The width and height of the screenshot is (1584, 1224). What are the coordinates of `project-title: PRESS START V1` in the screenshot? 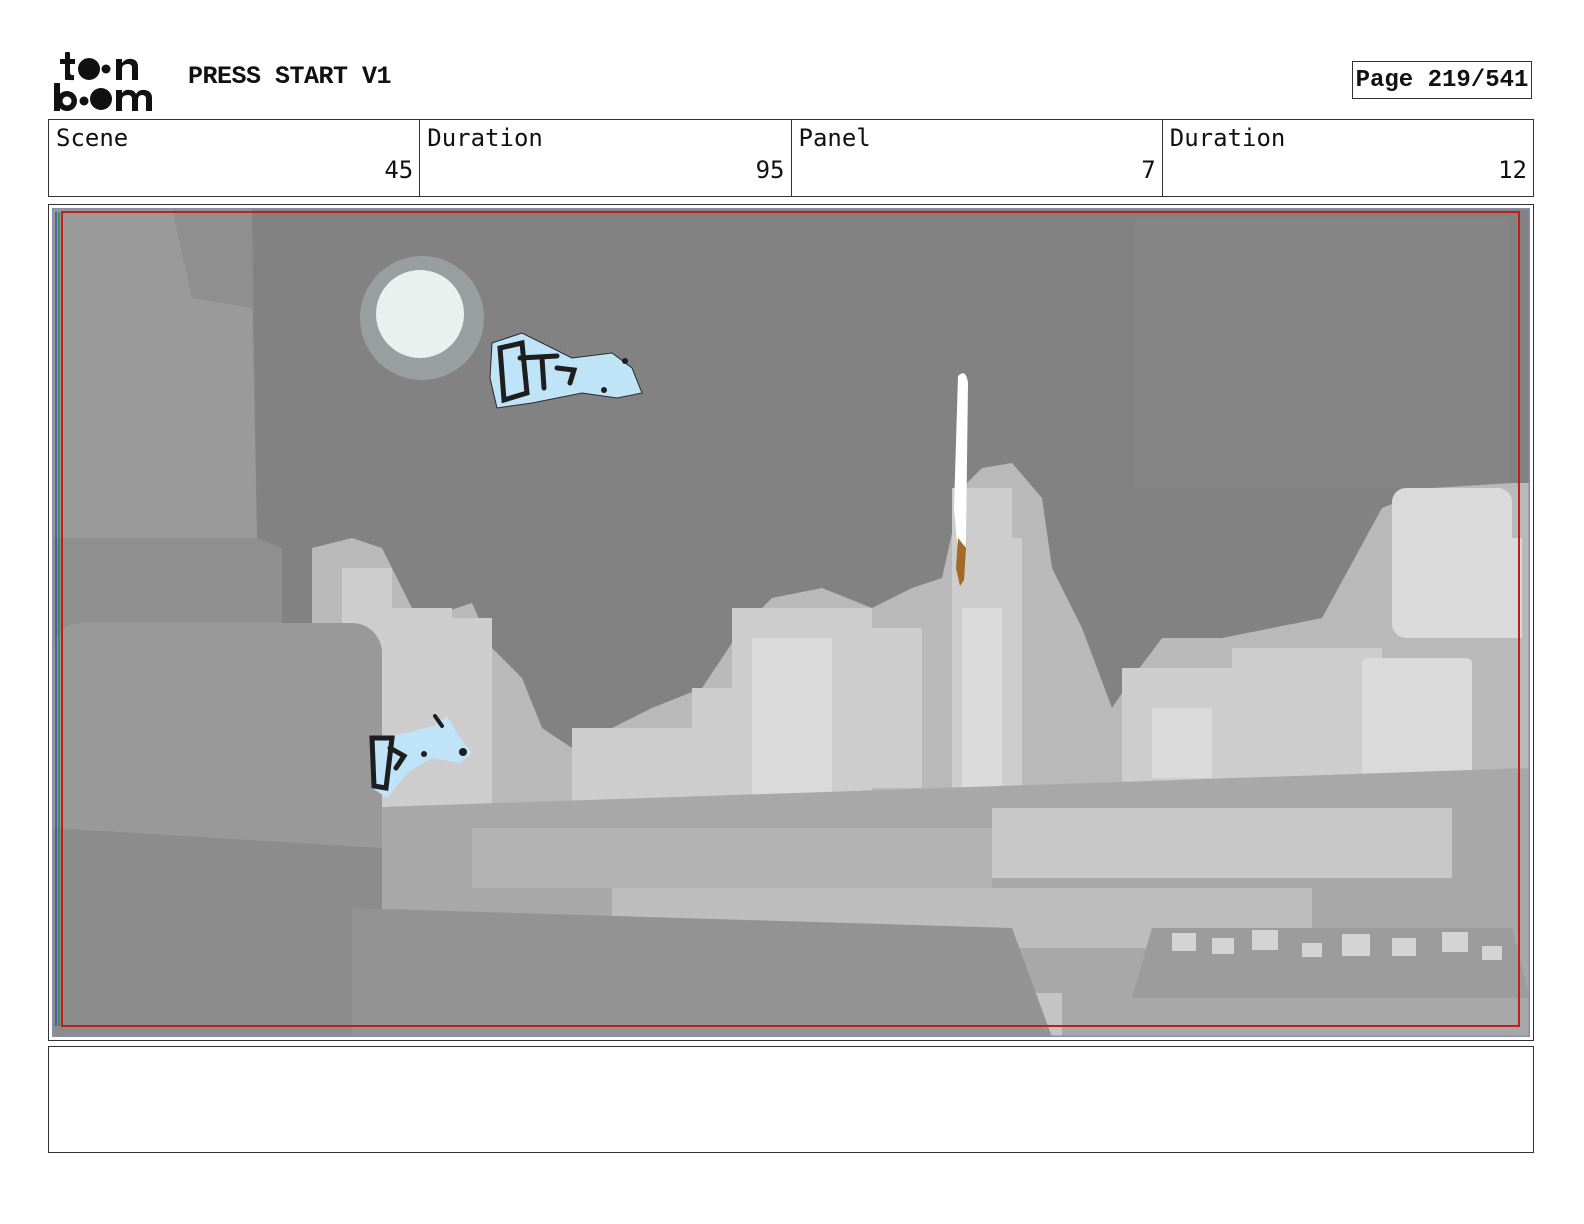 It's located at (290, 76).